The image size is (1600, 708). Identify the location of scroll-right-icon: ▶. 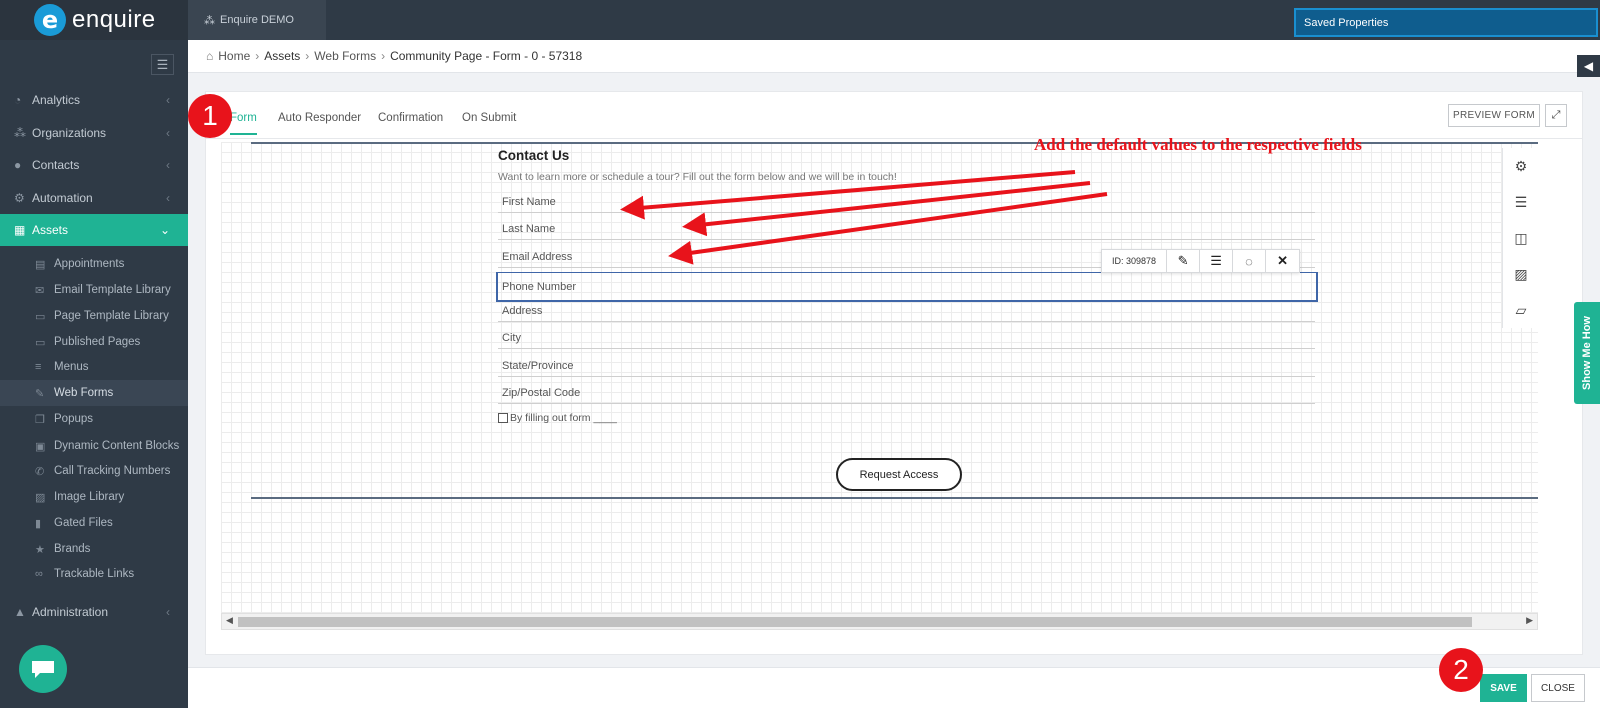
(1529, 620).